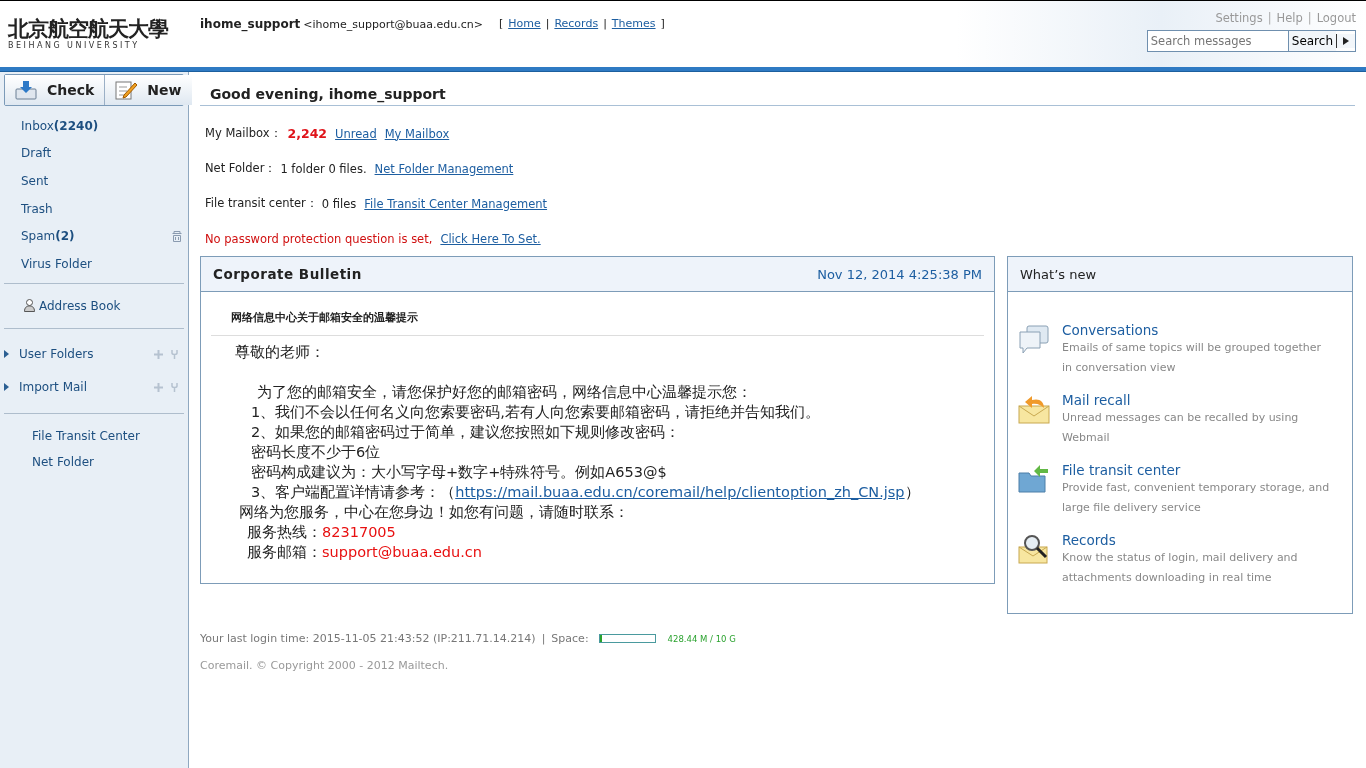 This screenshot has width=1366, height=768. Describe the element at coordinates (1312, 41) in the screenshot. I see `search-button: Search` at that location.